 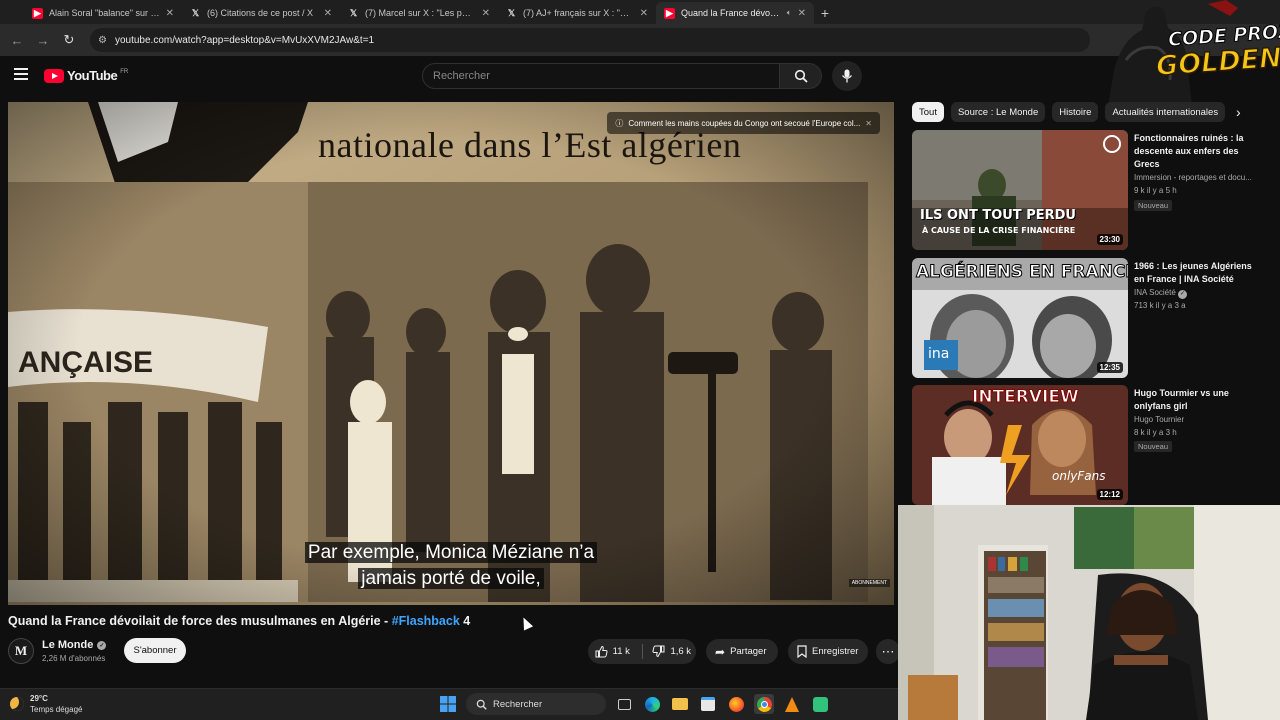 I want to click on taskbar-apps: Rechercher, so click(x=634, y=704).